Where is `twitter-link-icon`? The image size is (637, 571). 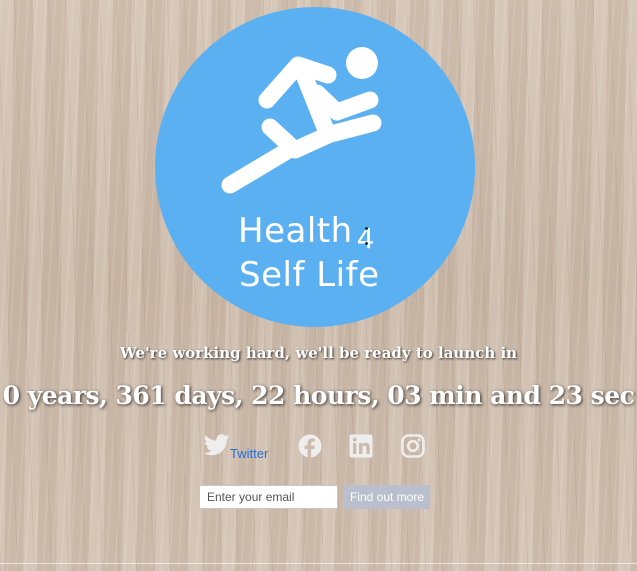
twitter-link-icon is located at coordinates (217, 448).